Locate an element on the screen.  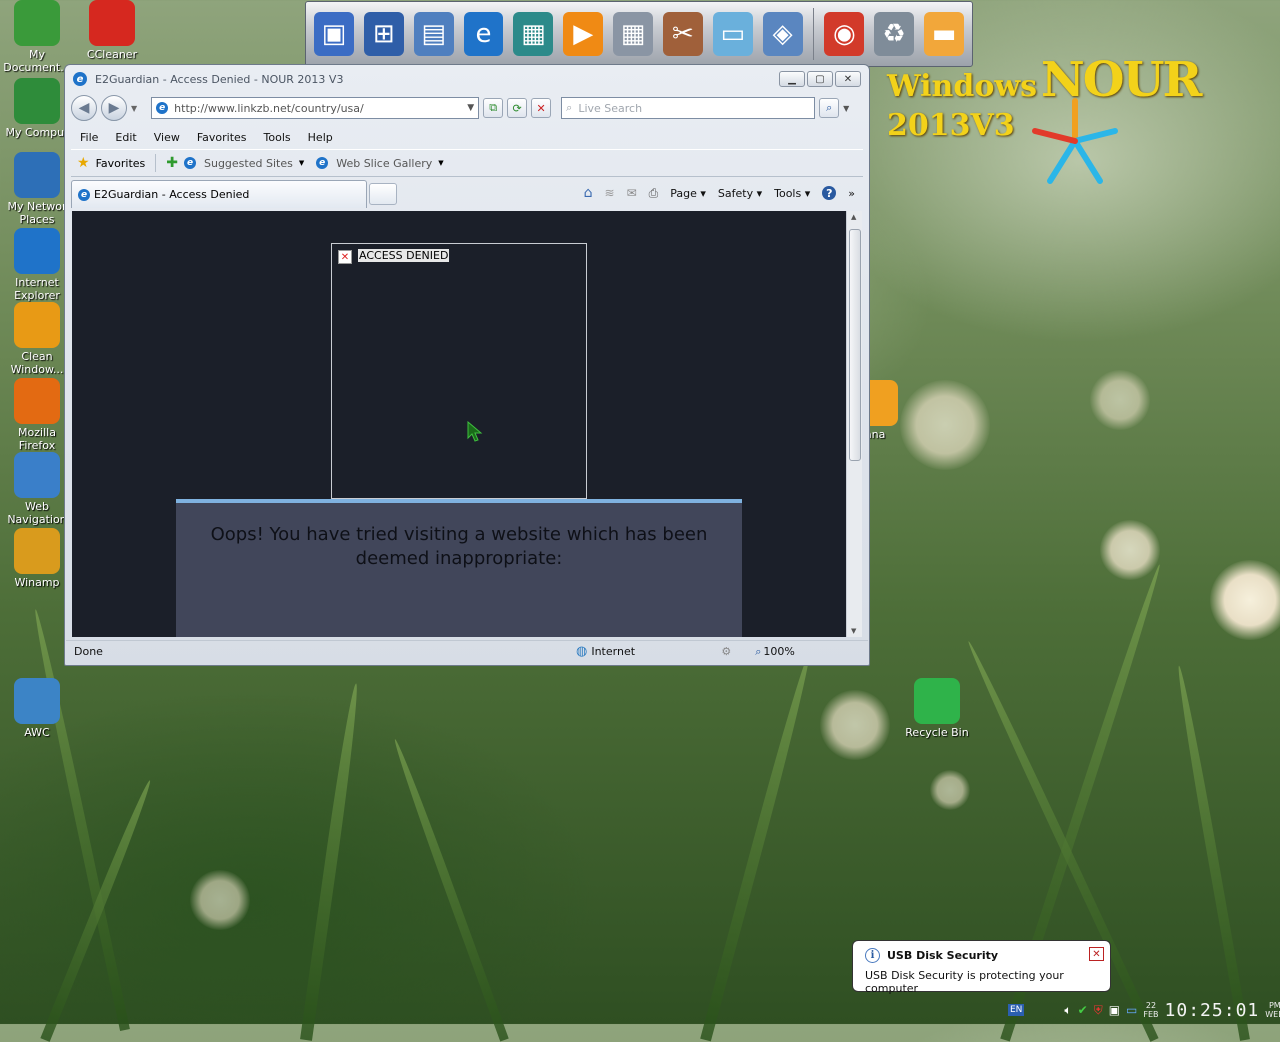
desktop-icon-label: Recycle Bin is located at coordinates (937, 732).